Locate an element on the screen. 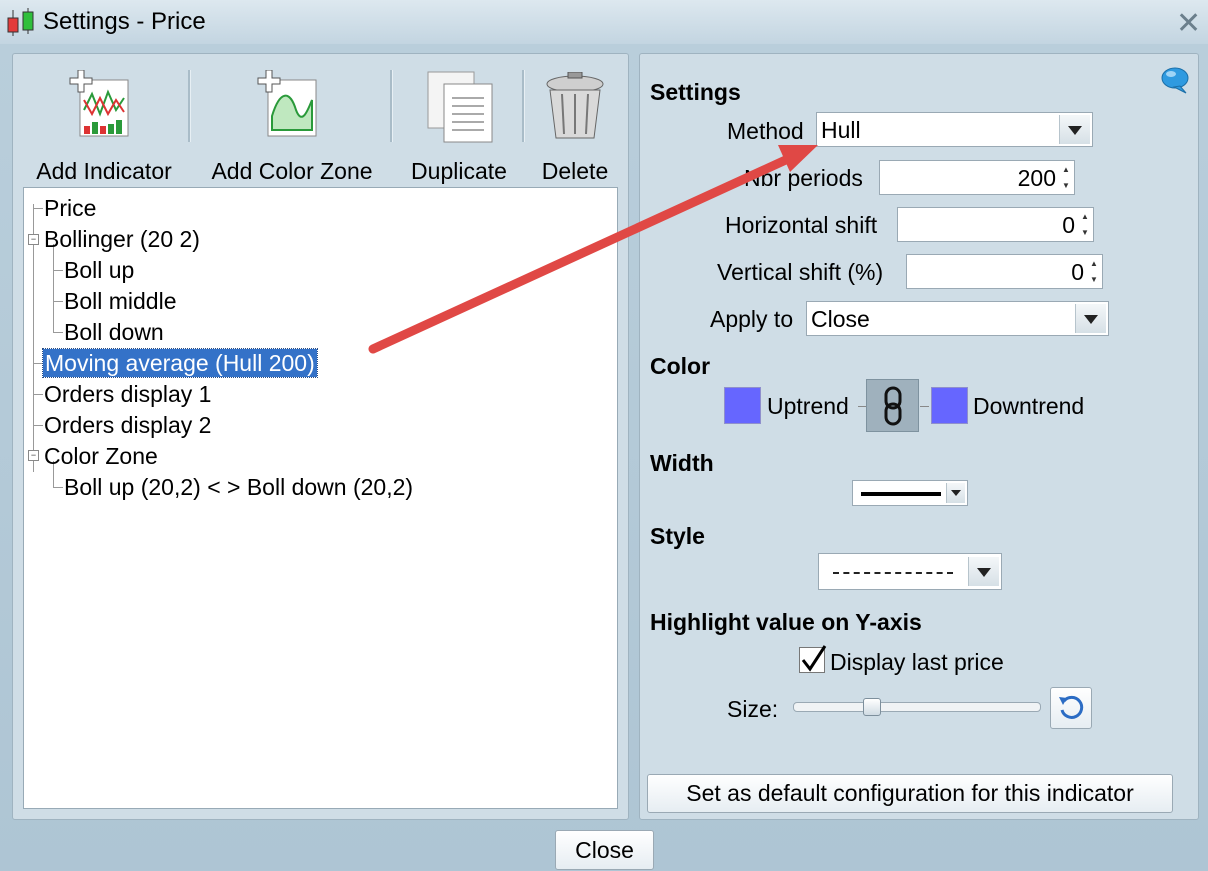 This screenshot has height=871, width=1208. tree-item-bollinger: Bollinger (20 2) is located at coordinates (122, 239).